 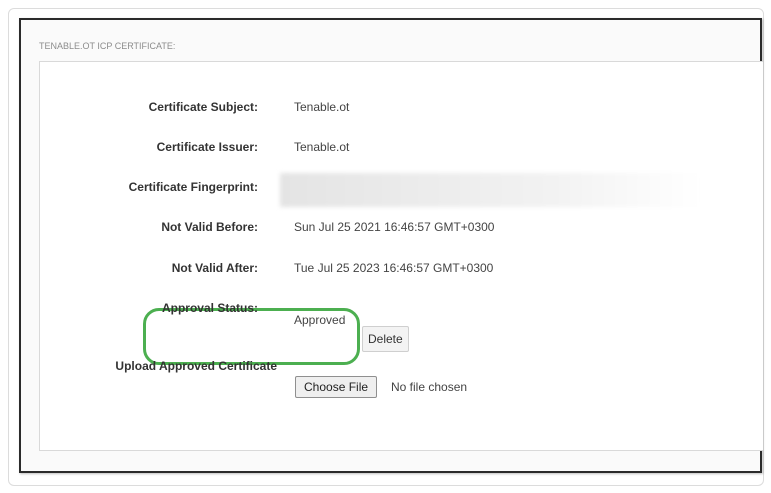 What do you see at coordinates (394, 227) in the screenshot?
I see `not-valid-before-value: Sun Jul 25 2021 16:46:57 GMT+0300` at bounding box center [394, 227].